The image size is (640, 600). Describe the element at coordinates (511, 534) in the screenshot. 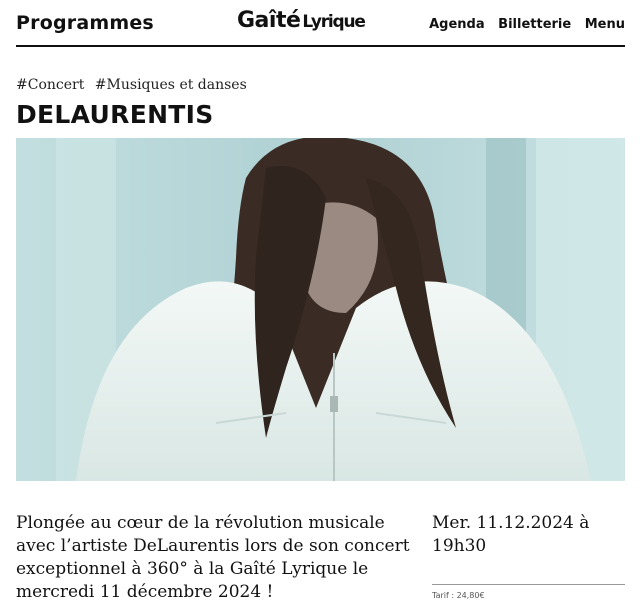

I see `event-date: Mer. 11.12.2024 à 19h30` at that location.